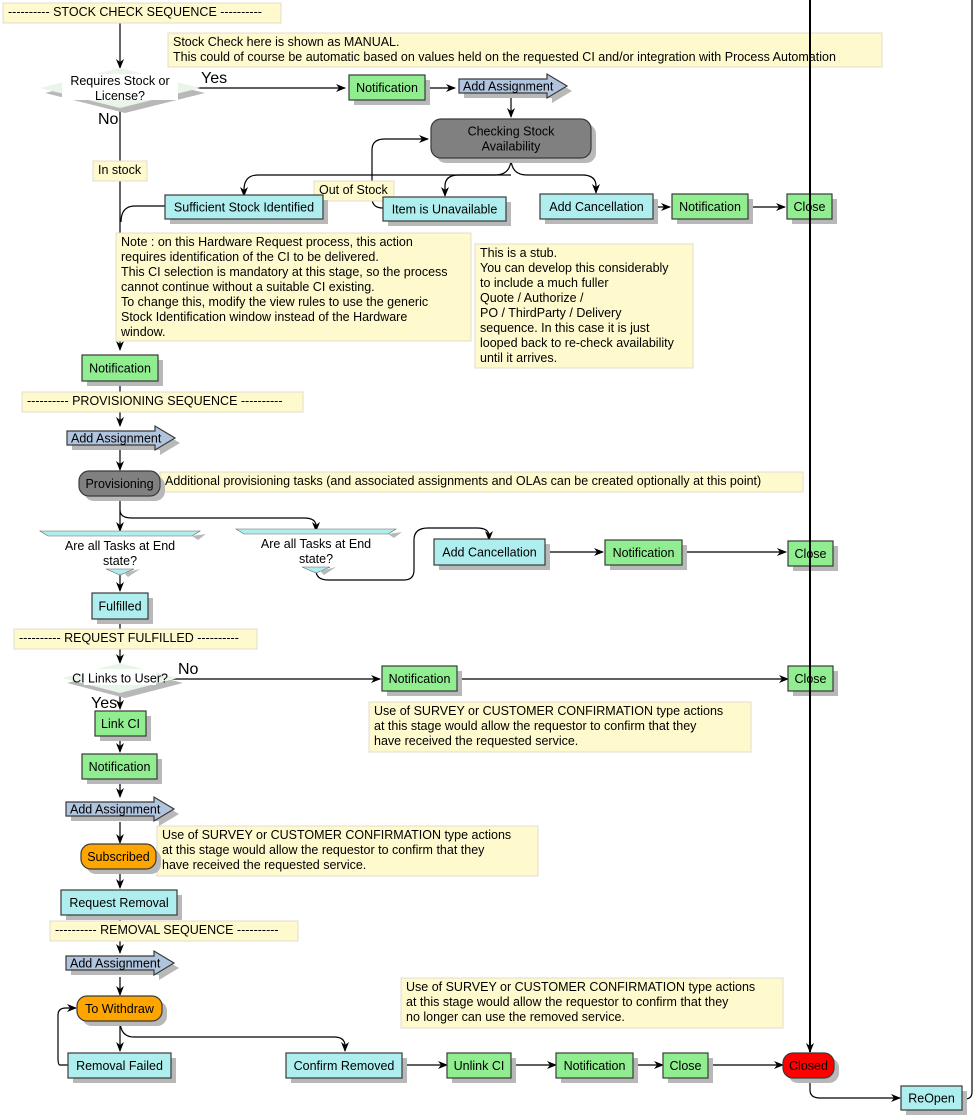  I want to click on decision-tasks-end-2: Are all Tasks at Endstate?, so click(318, 551).